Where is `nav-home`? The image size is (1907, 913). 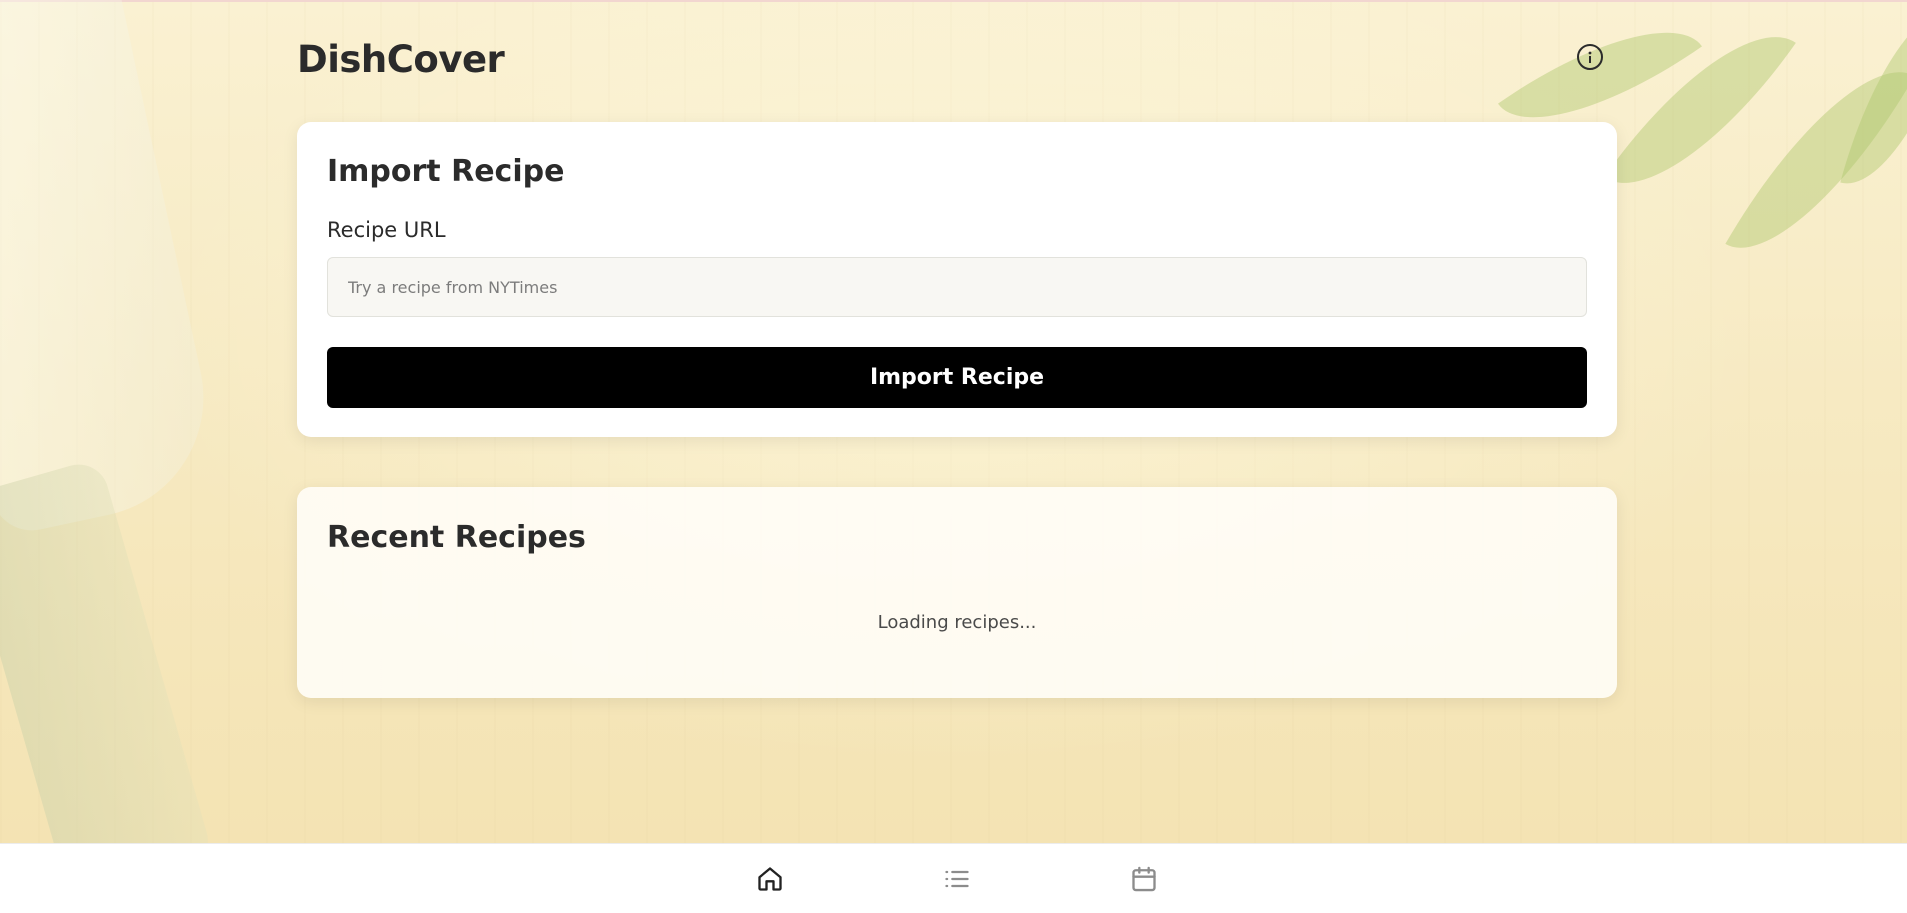
nav-home is located at coordinates (770, 879).